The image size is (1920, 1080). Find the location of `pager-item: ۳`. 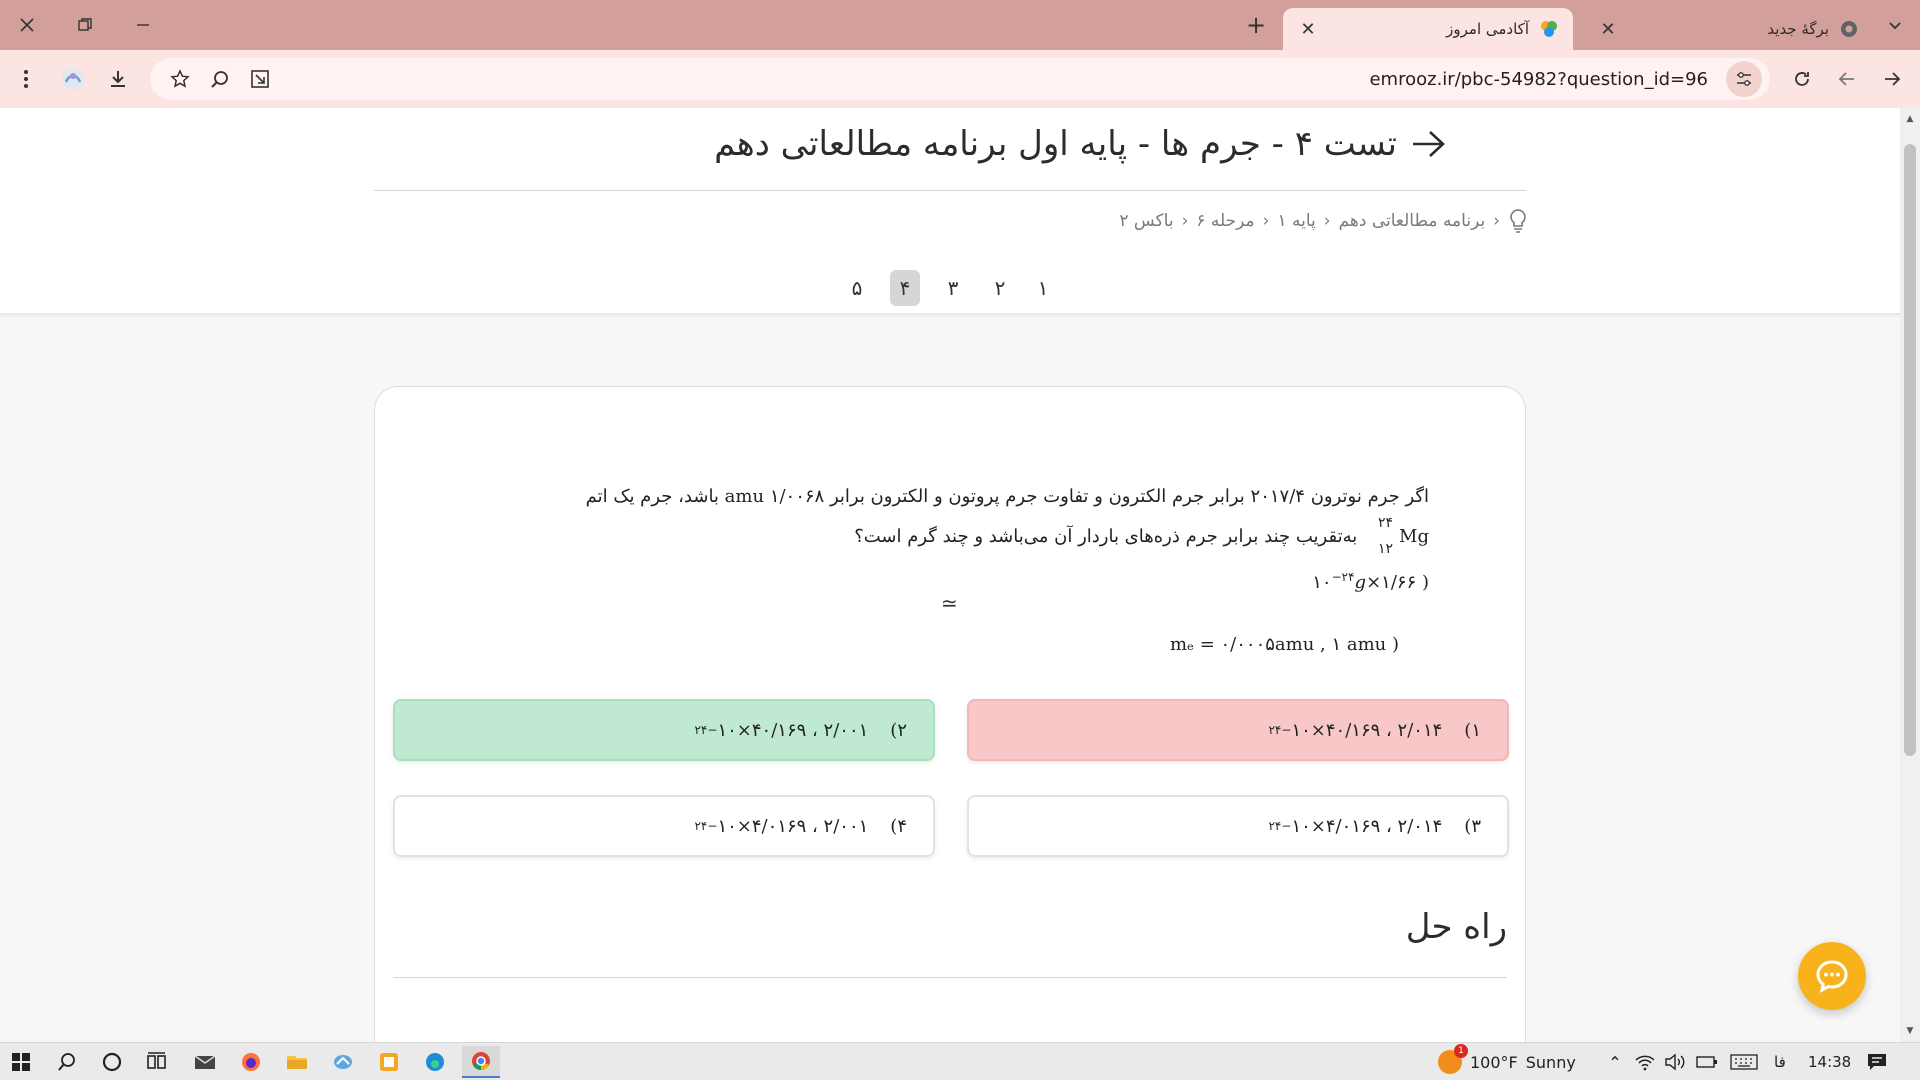

pager-item: ۳ is located at coordinates (953, 288).